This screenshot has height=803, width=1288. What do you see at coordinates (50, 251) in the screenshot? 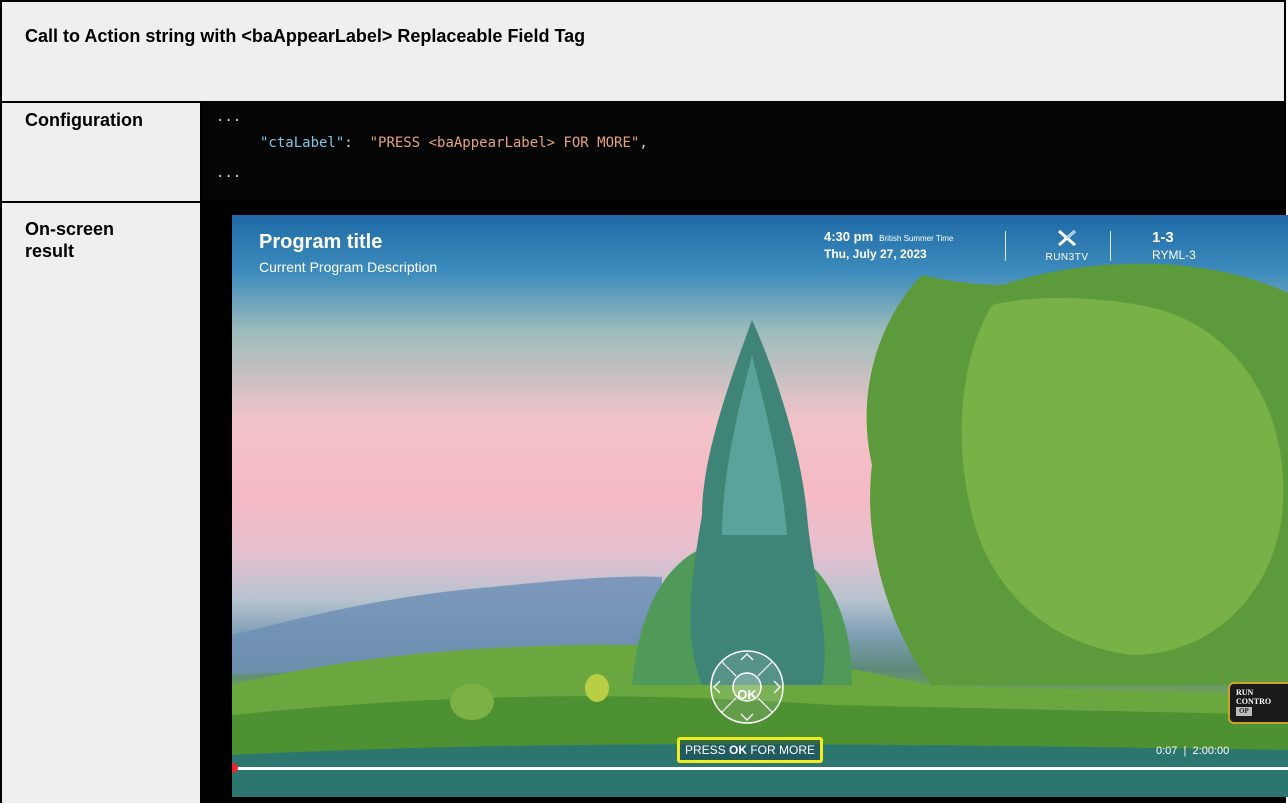
I see `result-label-line2: result` at bounding box center [50, 251].